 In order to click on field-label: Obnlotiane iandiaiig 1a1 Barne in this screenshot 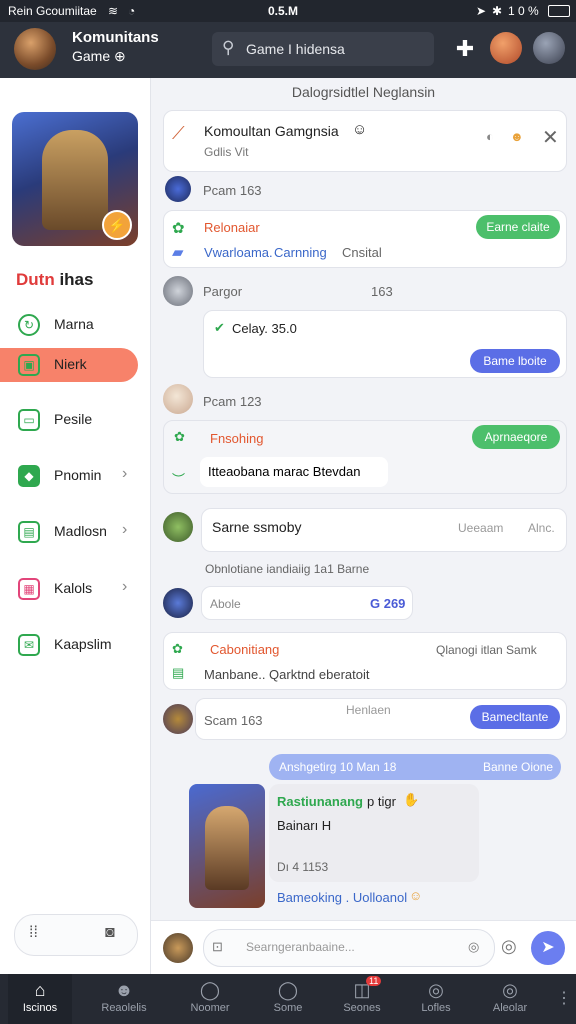, I will do `click(287, 569)`.